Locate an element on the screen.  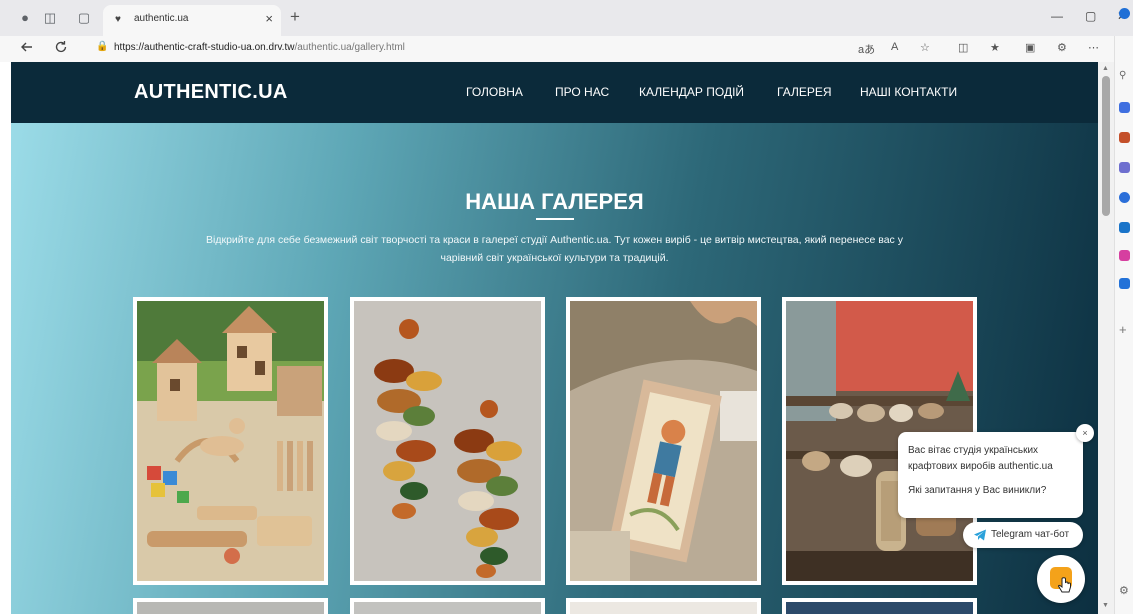
read-aloud-icon: A is located at coordinates (894, 47).